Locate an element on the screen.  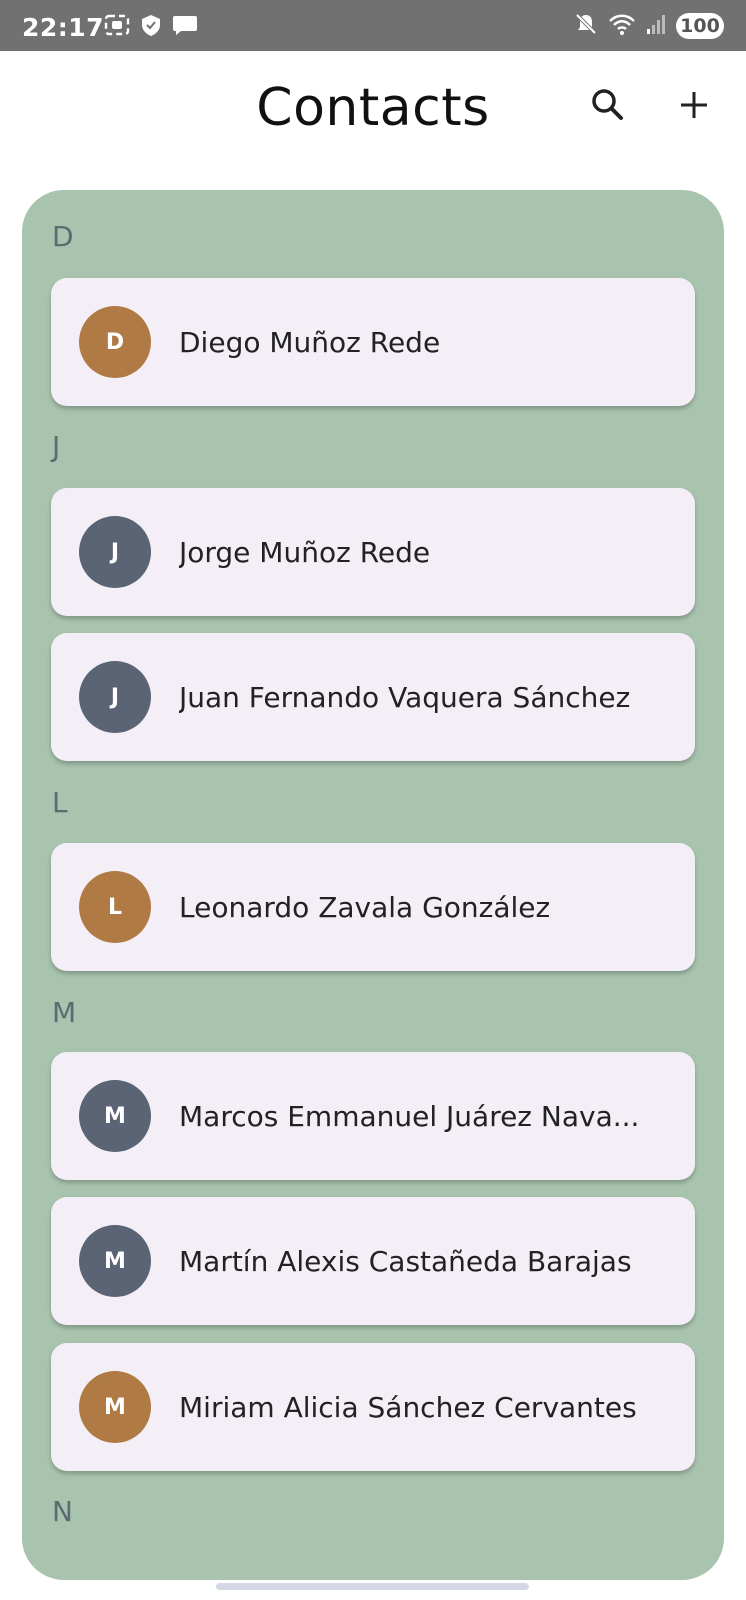
contact-name: Diego Muñoz Rede is located at coordinates (310, 342).